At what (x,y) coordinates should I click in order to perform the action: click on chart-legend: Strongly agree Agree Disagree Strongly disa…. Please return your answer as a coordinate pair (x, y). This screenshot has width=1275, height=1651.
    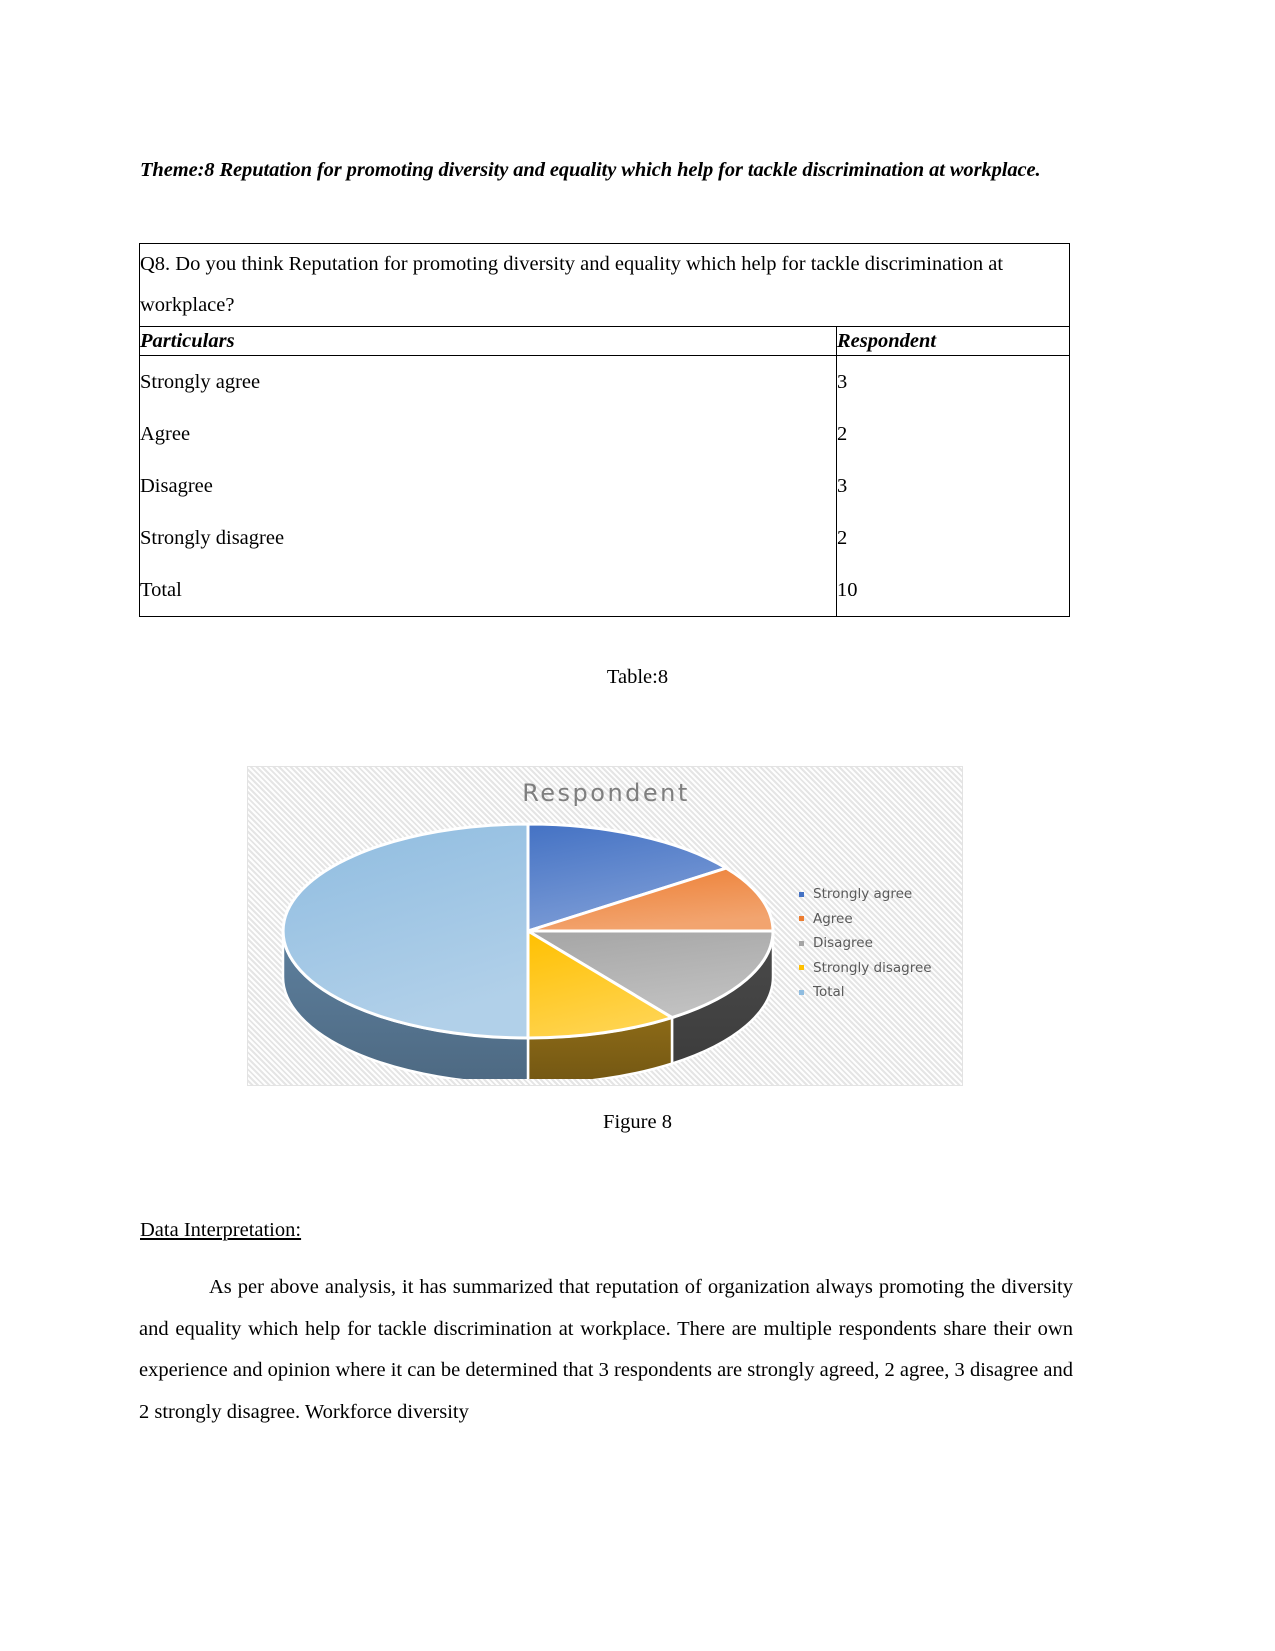
    Looking at the image, I should click on (865, 943).